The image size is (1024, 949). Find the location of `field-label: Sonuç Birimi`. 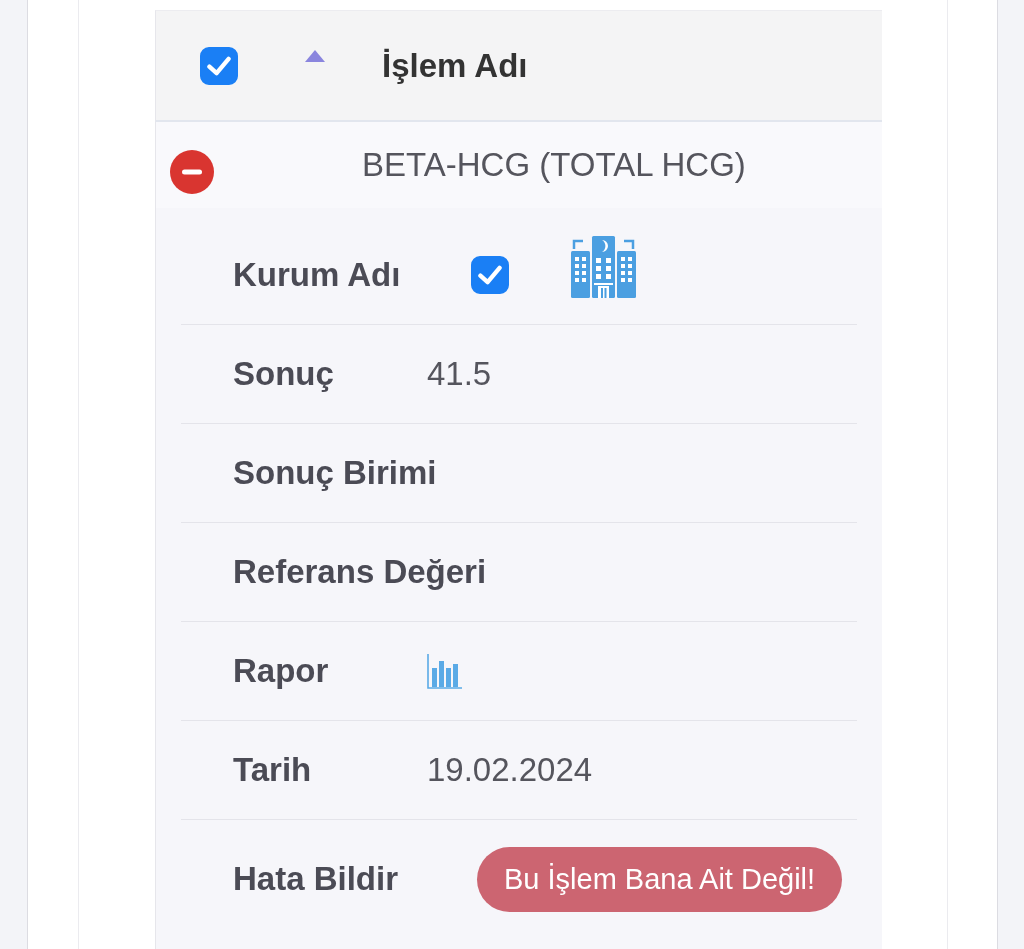

field-label: Sonuç Birimi is located at coordinates (335, 473).